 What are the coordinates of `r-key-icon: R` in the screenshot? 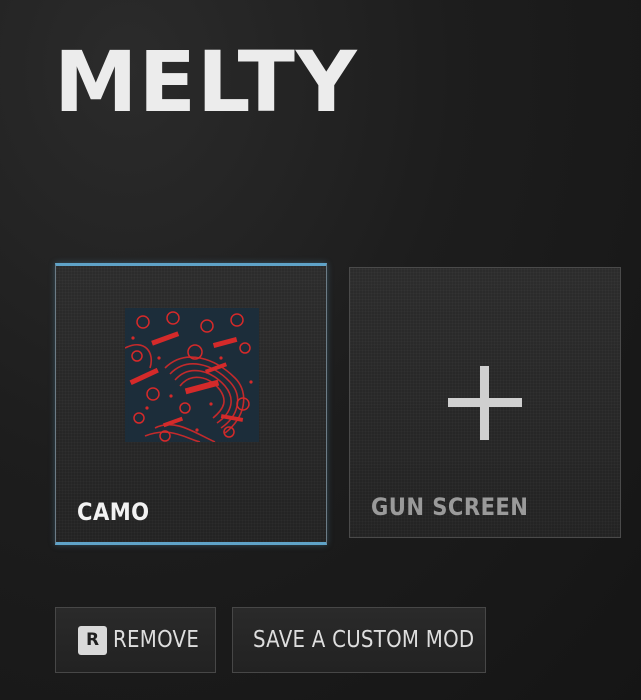 It's located at (92, 640).